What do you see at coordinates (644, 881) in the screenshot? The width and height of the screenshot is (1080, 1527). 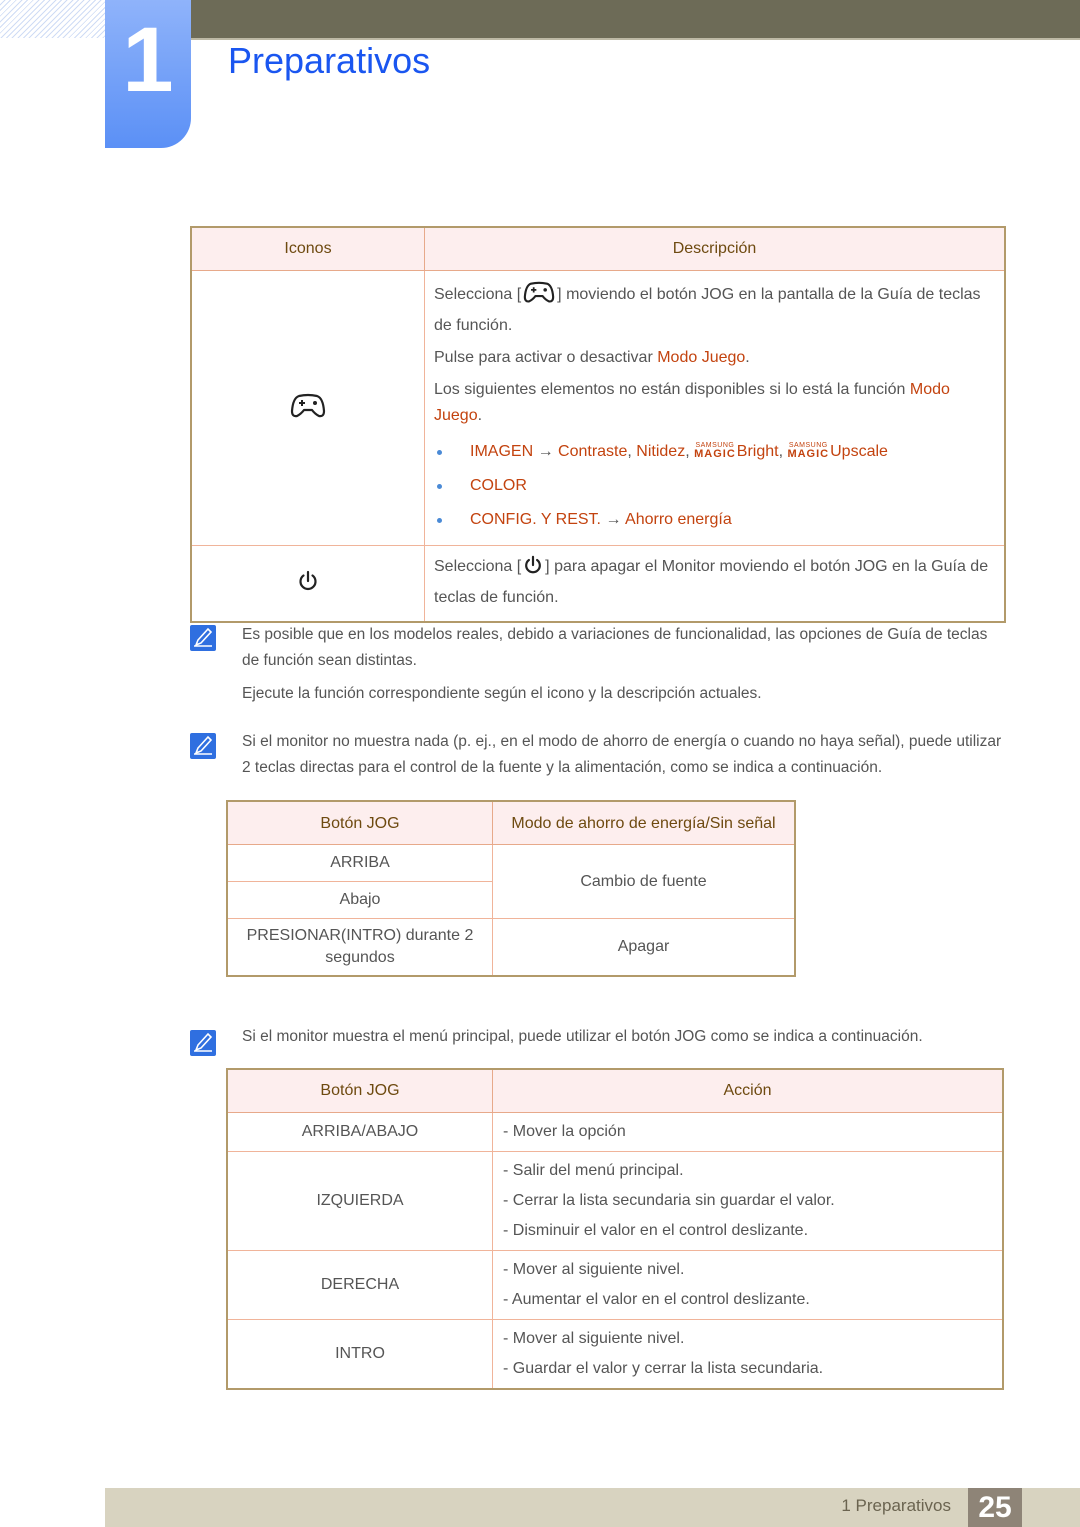 I see `action-cell: Cambio de fuente` at bounding box center [644, 881].